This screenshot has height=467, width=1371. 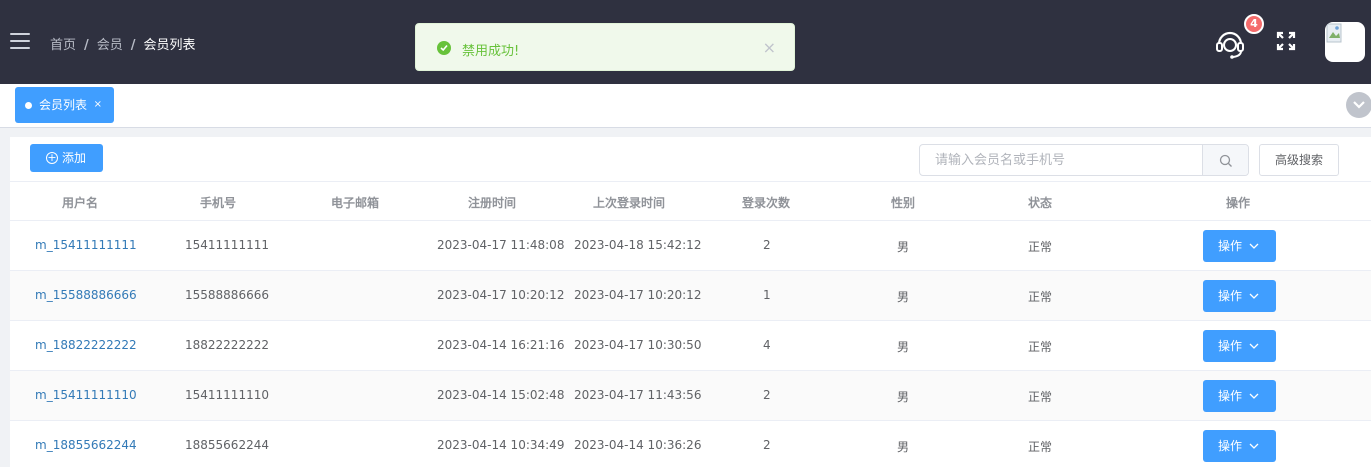 What do you see at coordinates (227, 295) in the screenshot?
I see `phone-cell: 15588886666` at bounding box center [227, 295].